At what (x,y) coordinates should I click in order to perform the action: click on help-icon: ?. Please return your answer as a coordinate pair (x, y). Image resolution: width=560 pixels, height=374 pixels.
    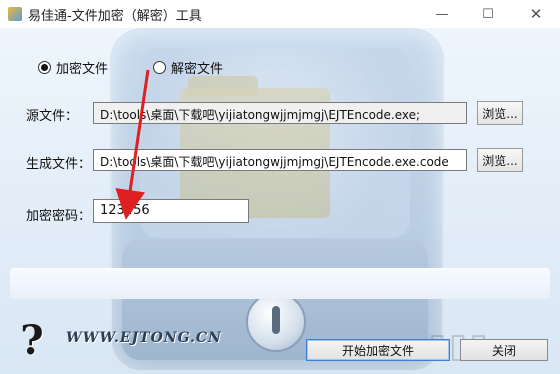
    Looking at the image, I should click on (32, 340).